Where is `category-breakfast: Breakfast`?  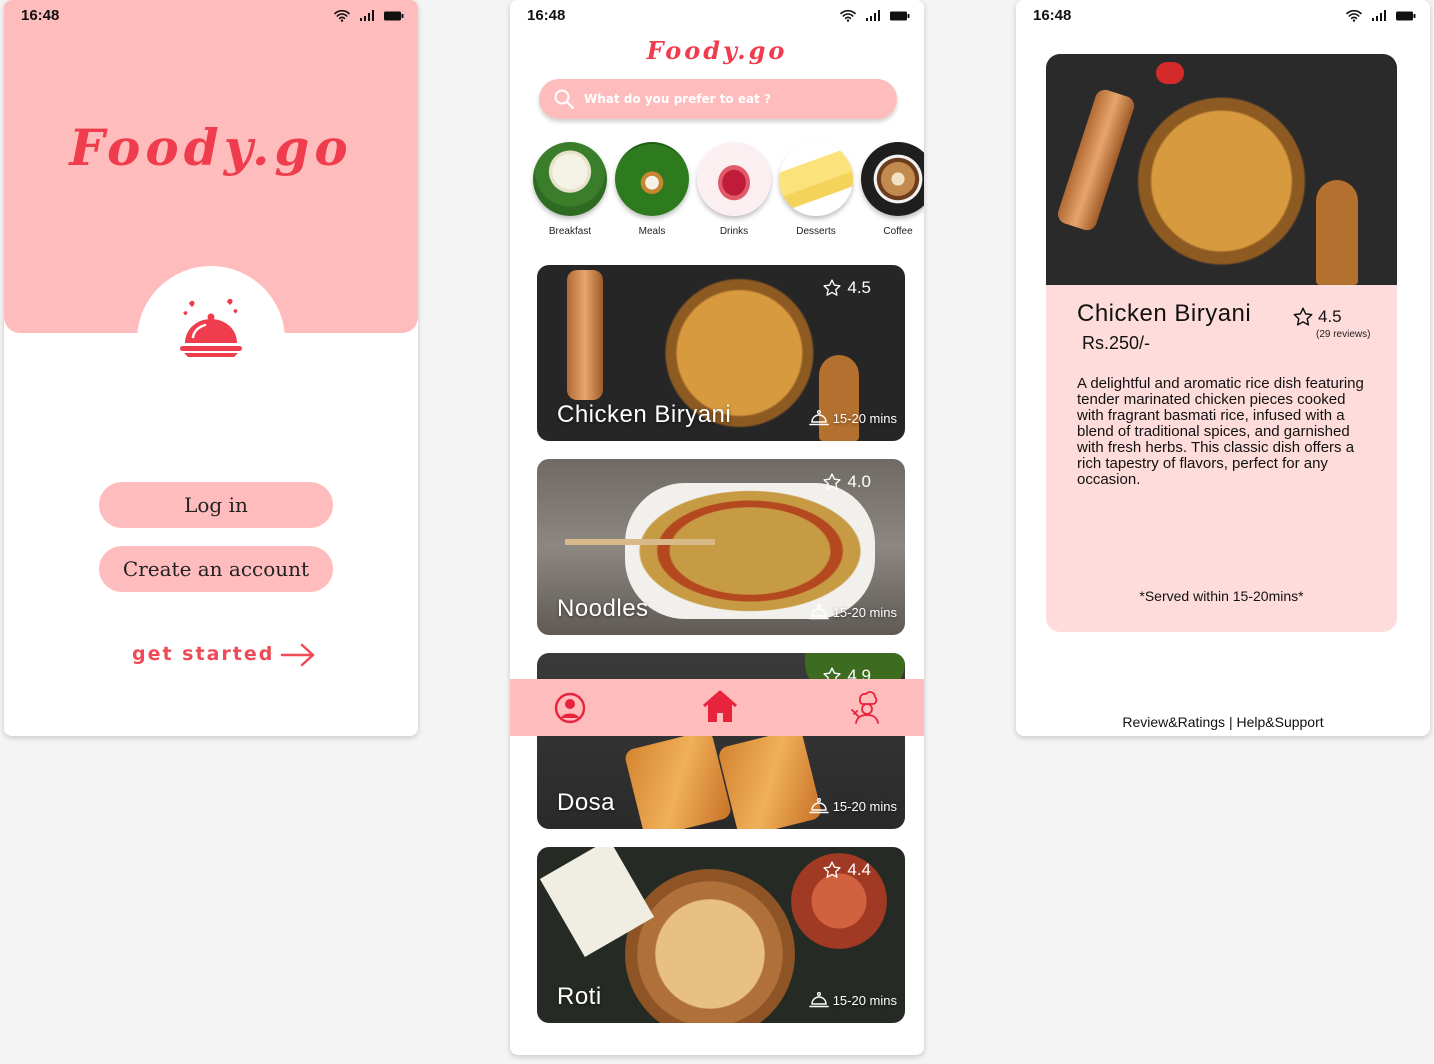
category-breakfast: Breakfast is located at coordinates (570, 189).